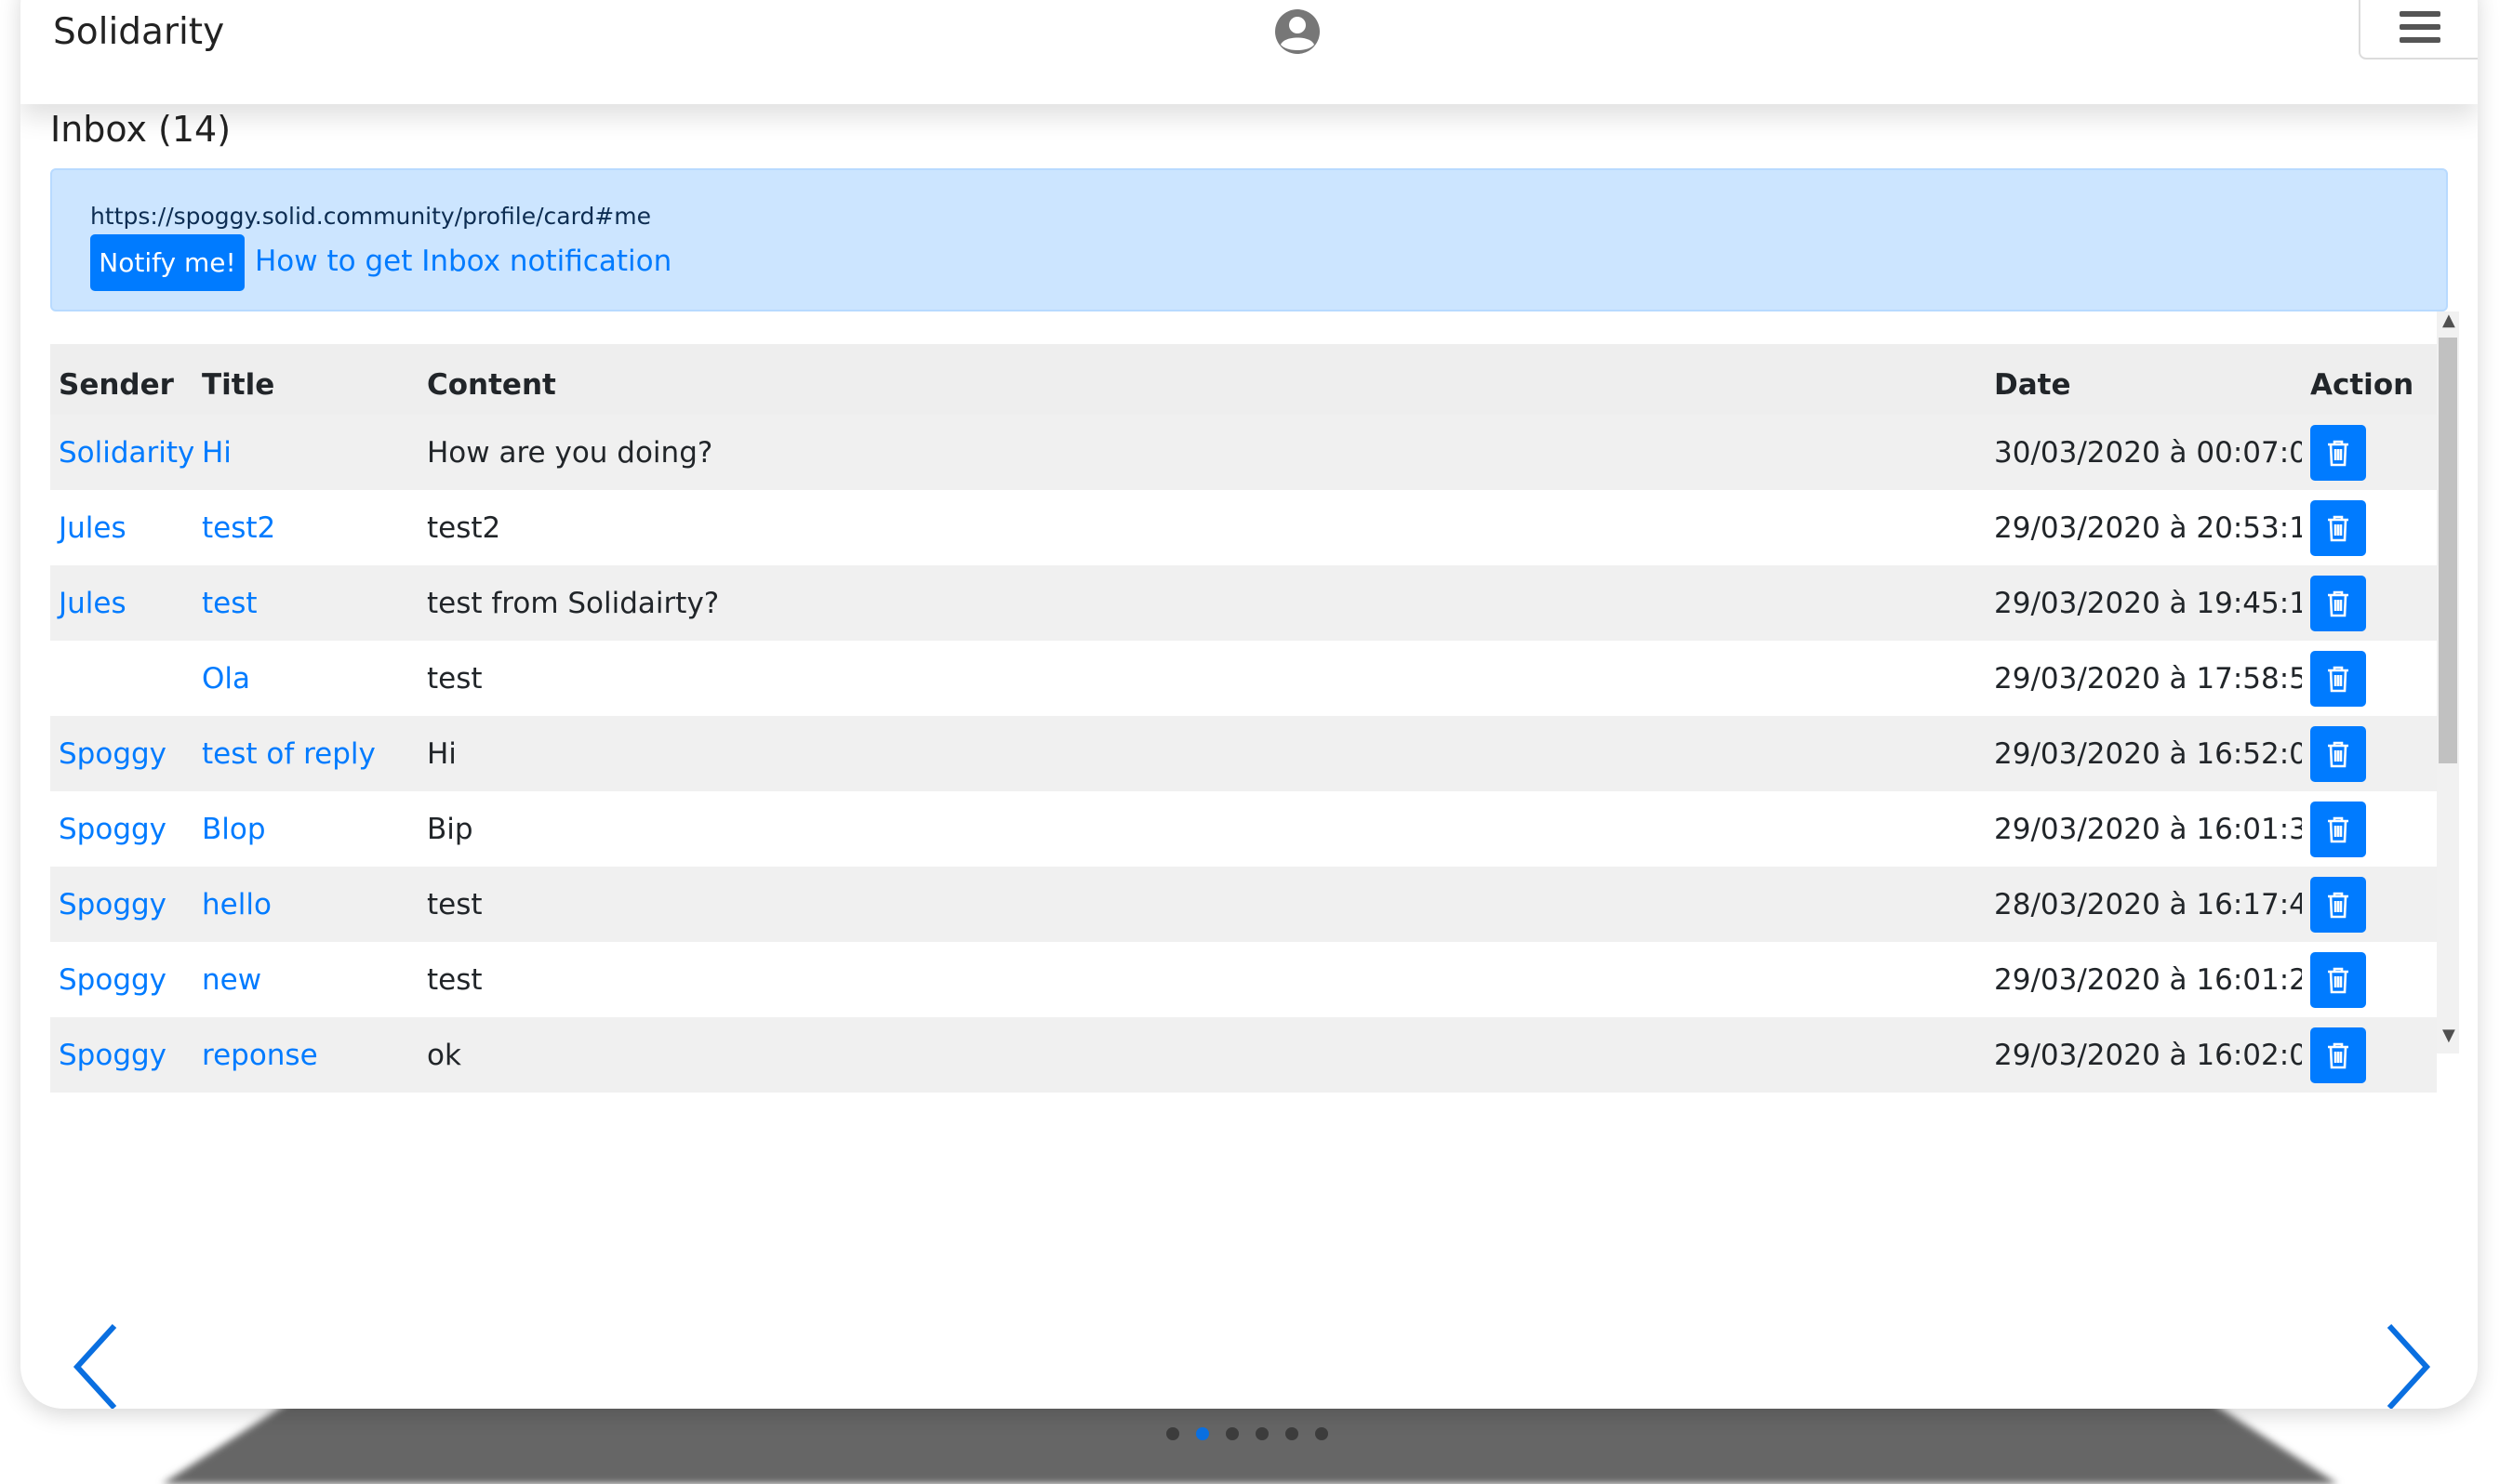 This screenshot has width=2513, height=1484. I want to click on message-content: How are you doing?, so click(570, 452).